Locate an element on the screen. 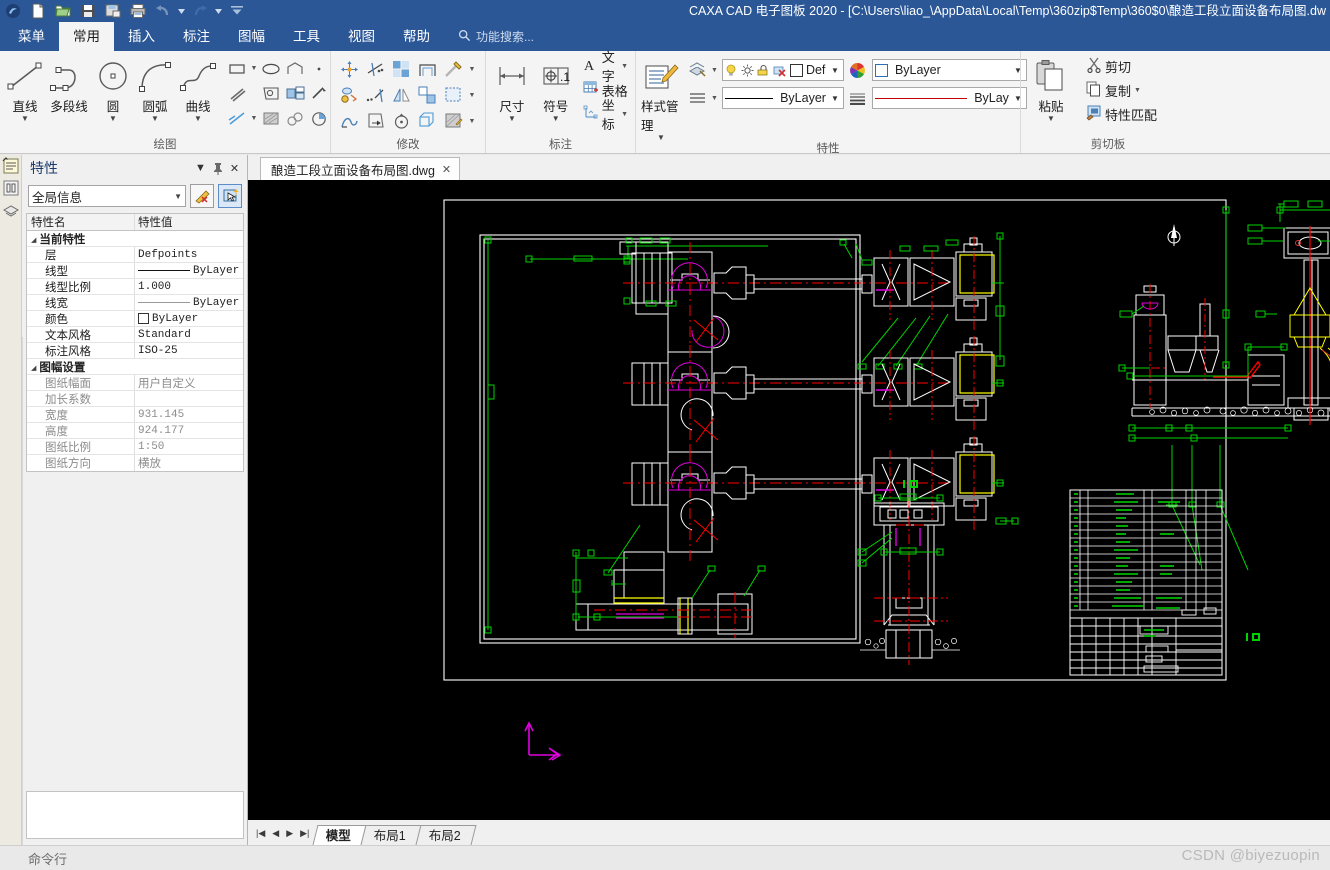 Image resolution: width=1330 pixels, height=870 pixels. property-row-layer: 层 Defpoints is located at coordinates (135, 255).